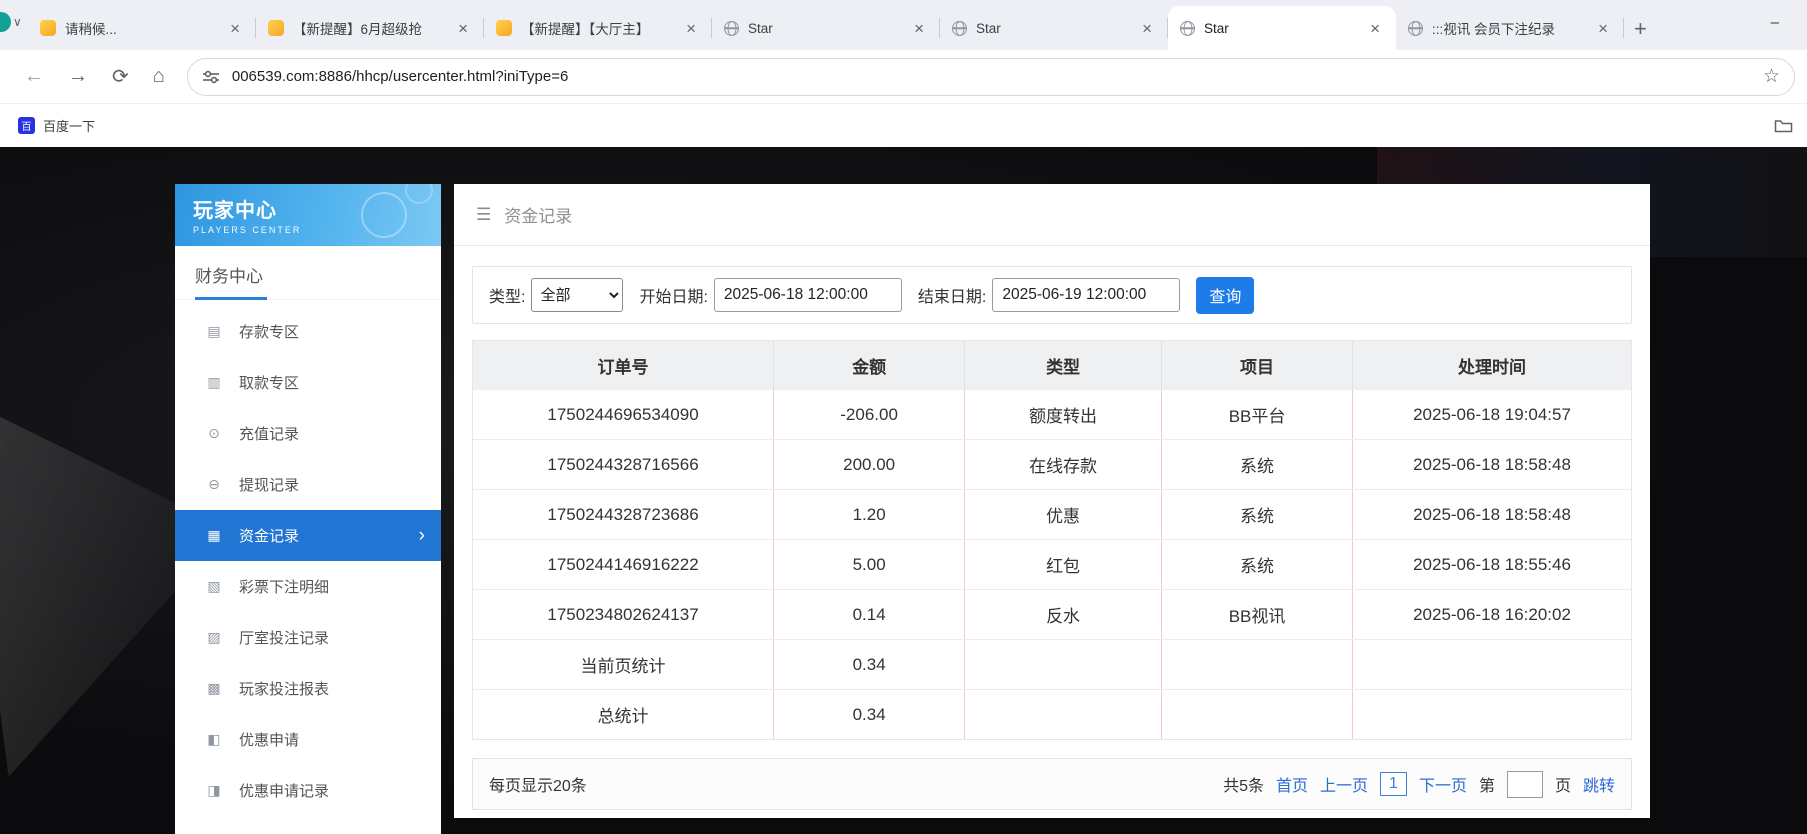 Image resolution: width=1807 pixels, height=834 pixels. What do you see at coordinates (284, 689) in the screenshot?
I see `sidebar-item-label: 玩家投注报表` at bounding box center [284, 689].